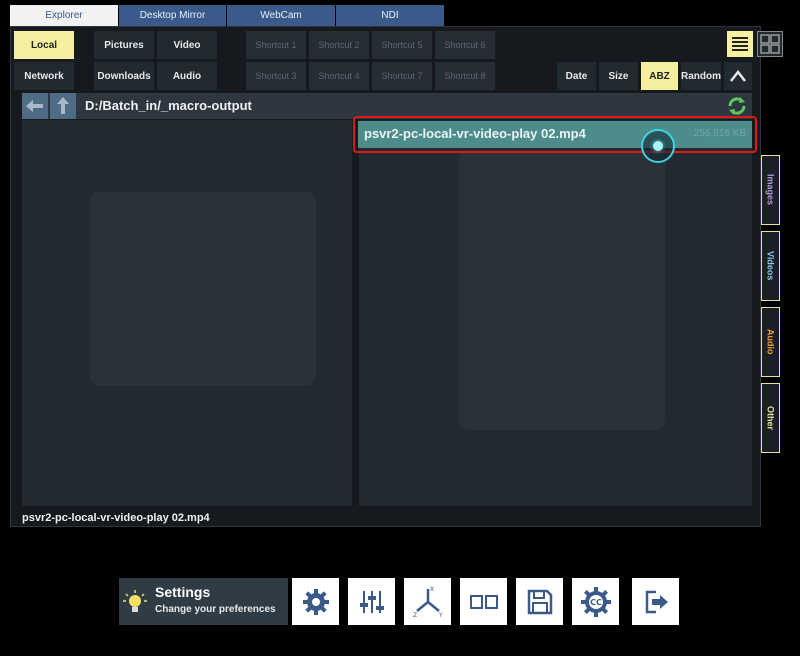 This screenshot has height=656, width=800. What do you see at coordinates (172, 15) in the screenshot?
I see `tab-desktop-mirror: Desktop Mirror` at bounding box center [172, 15].